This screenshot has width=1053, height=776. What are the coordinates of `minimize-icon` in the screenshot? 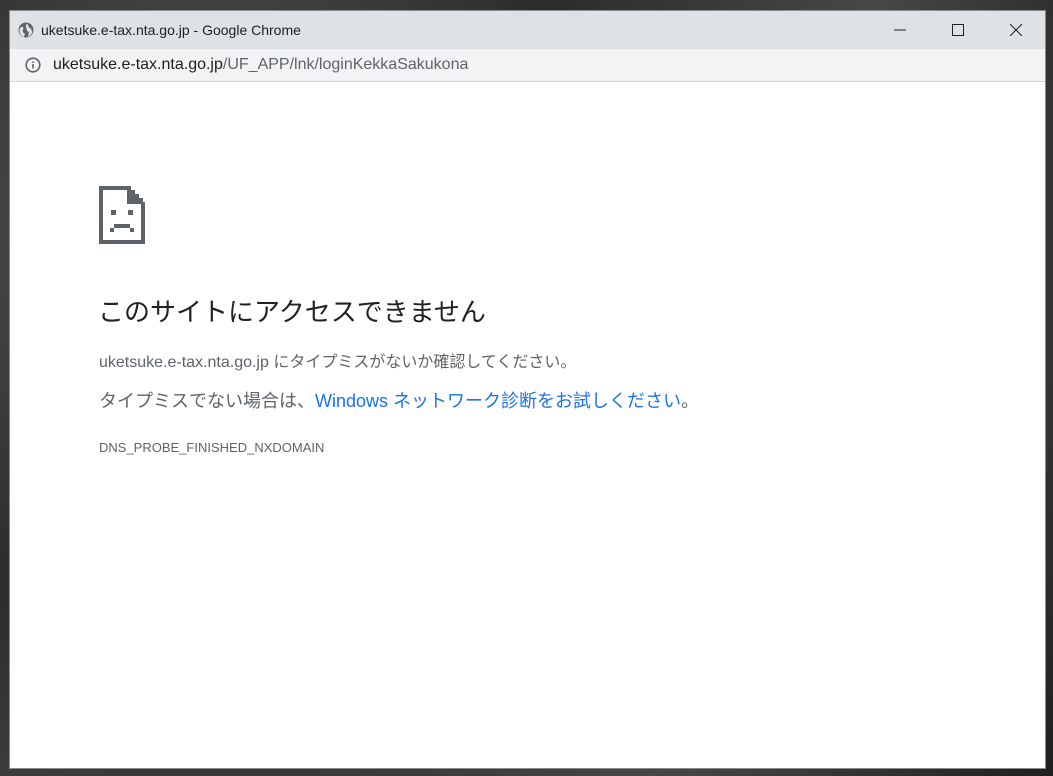 It's located at (900, 30).